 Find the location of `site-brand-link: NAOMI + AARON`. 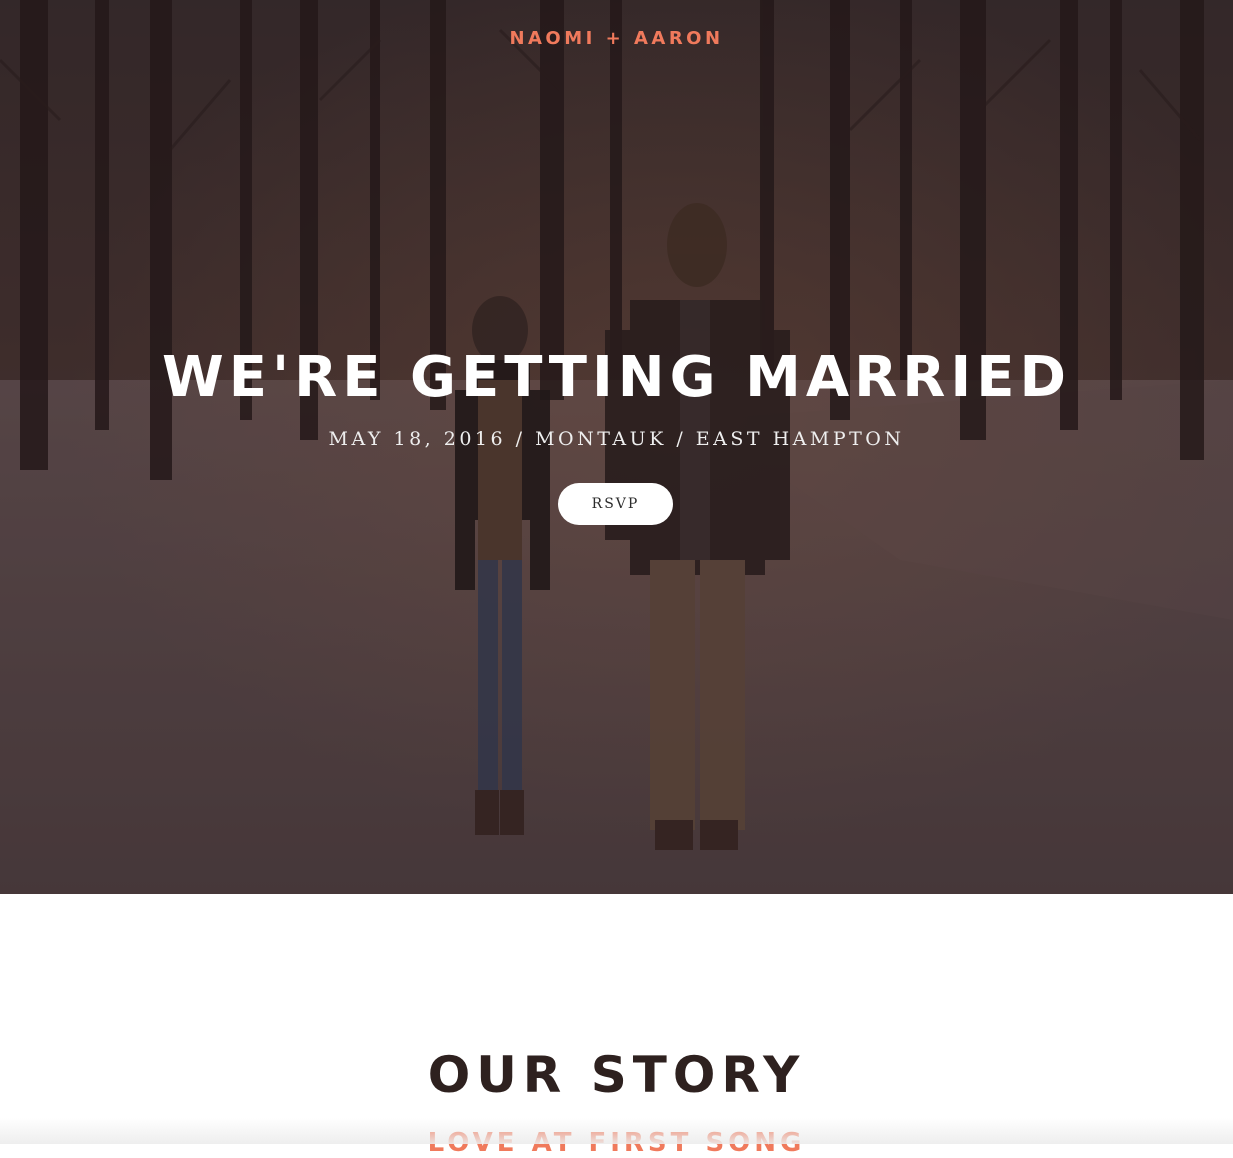

site-brand-link: NAOMI + AARON is located at coordinates (616, 38).